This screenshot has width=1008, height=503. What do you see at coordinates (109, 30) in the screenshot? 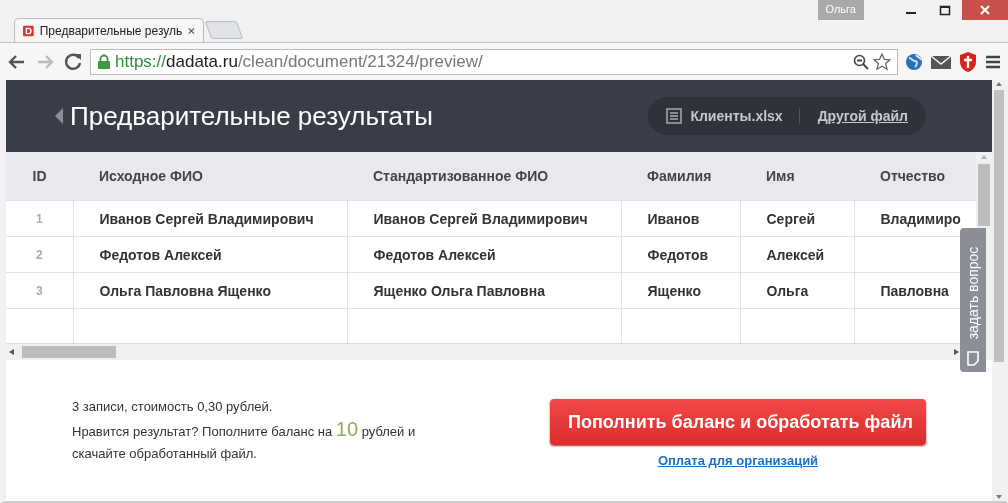
I see `browser-tab: Предварительные резуль` at bounding box center [109, 30].